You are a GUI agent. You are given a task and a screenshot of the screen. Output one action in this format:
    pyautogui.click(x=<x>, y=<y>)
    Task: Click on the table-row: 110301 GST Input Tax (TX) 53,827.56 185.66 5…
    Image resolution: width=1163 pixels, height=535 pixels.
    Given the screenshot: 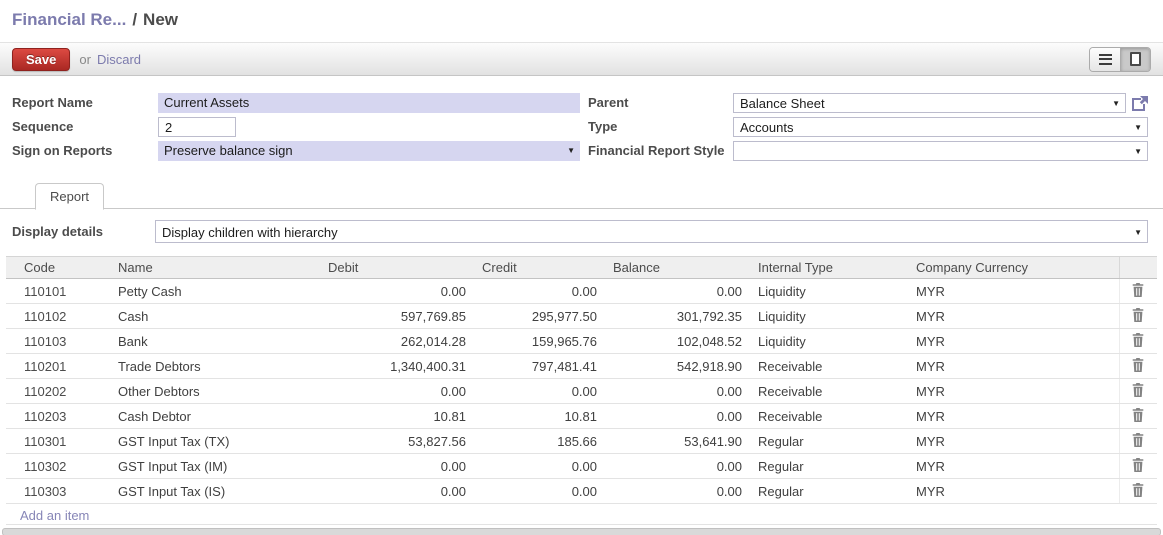 What is the action you would take?
    pyautogui.click(x=581, y=441)
    